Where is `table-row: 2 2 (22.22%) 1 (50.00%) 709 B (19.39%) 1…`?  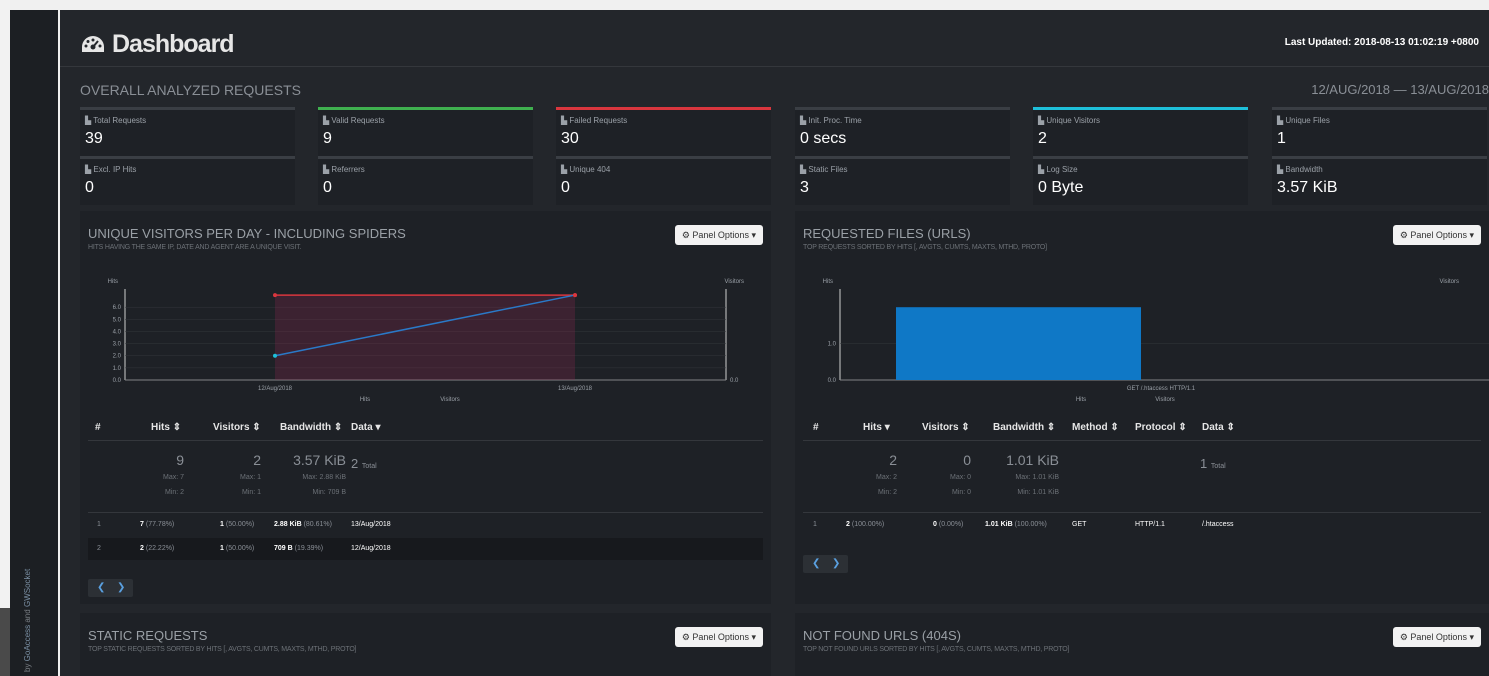 table-row: 2 2 (22.22%) 1 (50.00%) 709 B (19.39%) 1… is located at coordinates (425, 549).